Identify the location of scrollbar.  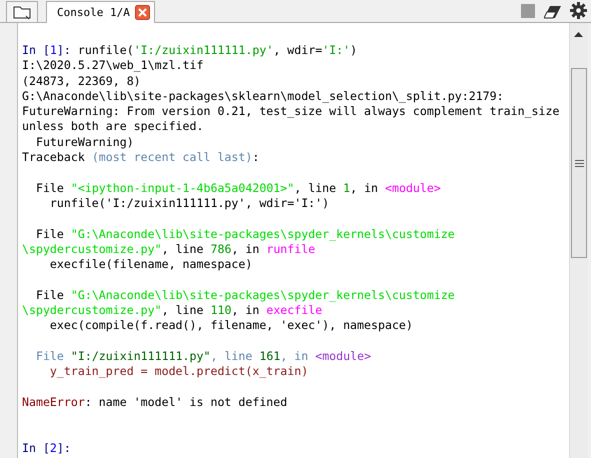
(578, 240).